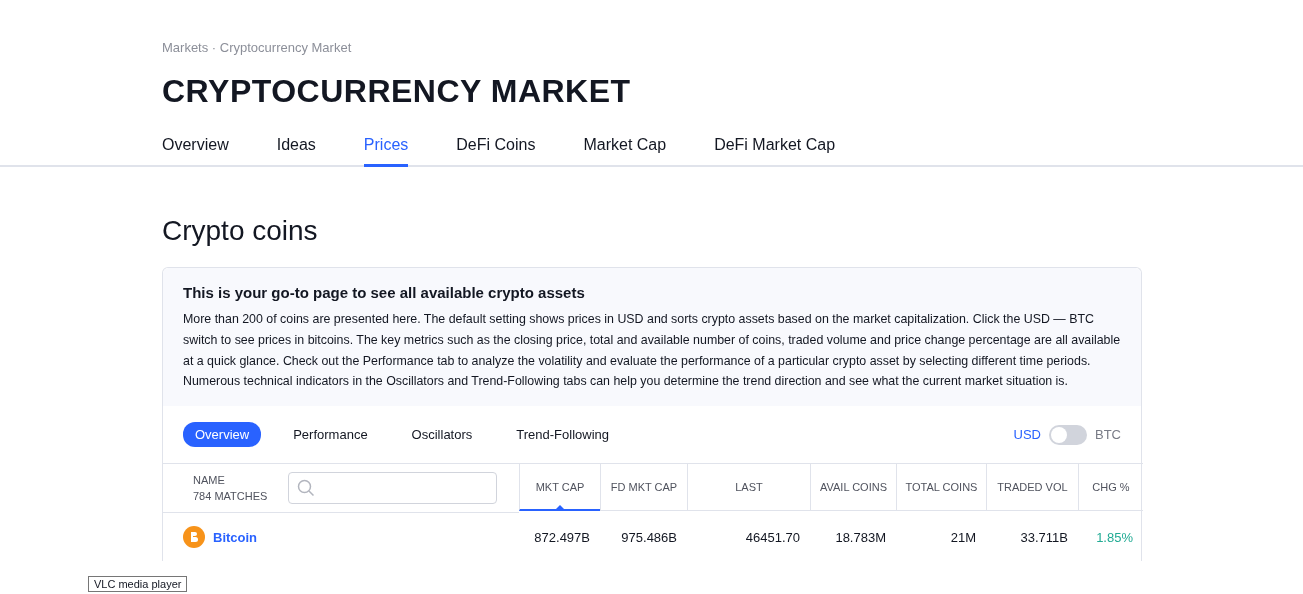 This screenshot has height=594, width=1303. I want to click on column-header: TRADED VOL, so click(1032, 487).